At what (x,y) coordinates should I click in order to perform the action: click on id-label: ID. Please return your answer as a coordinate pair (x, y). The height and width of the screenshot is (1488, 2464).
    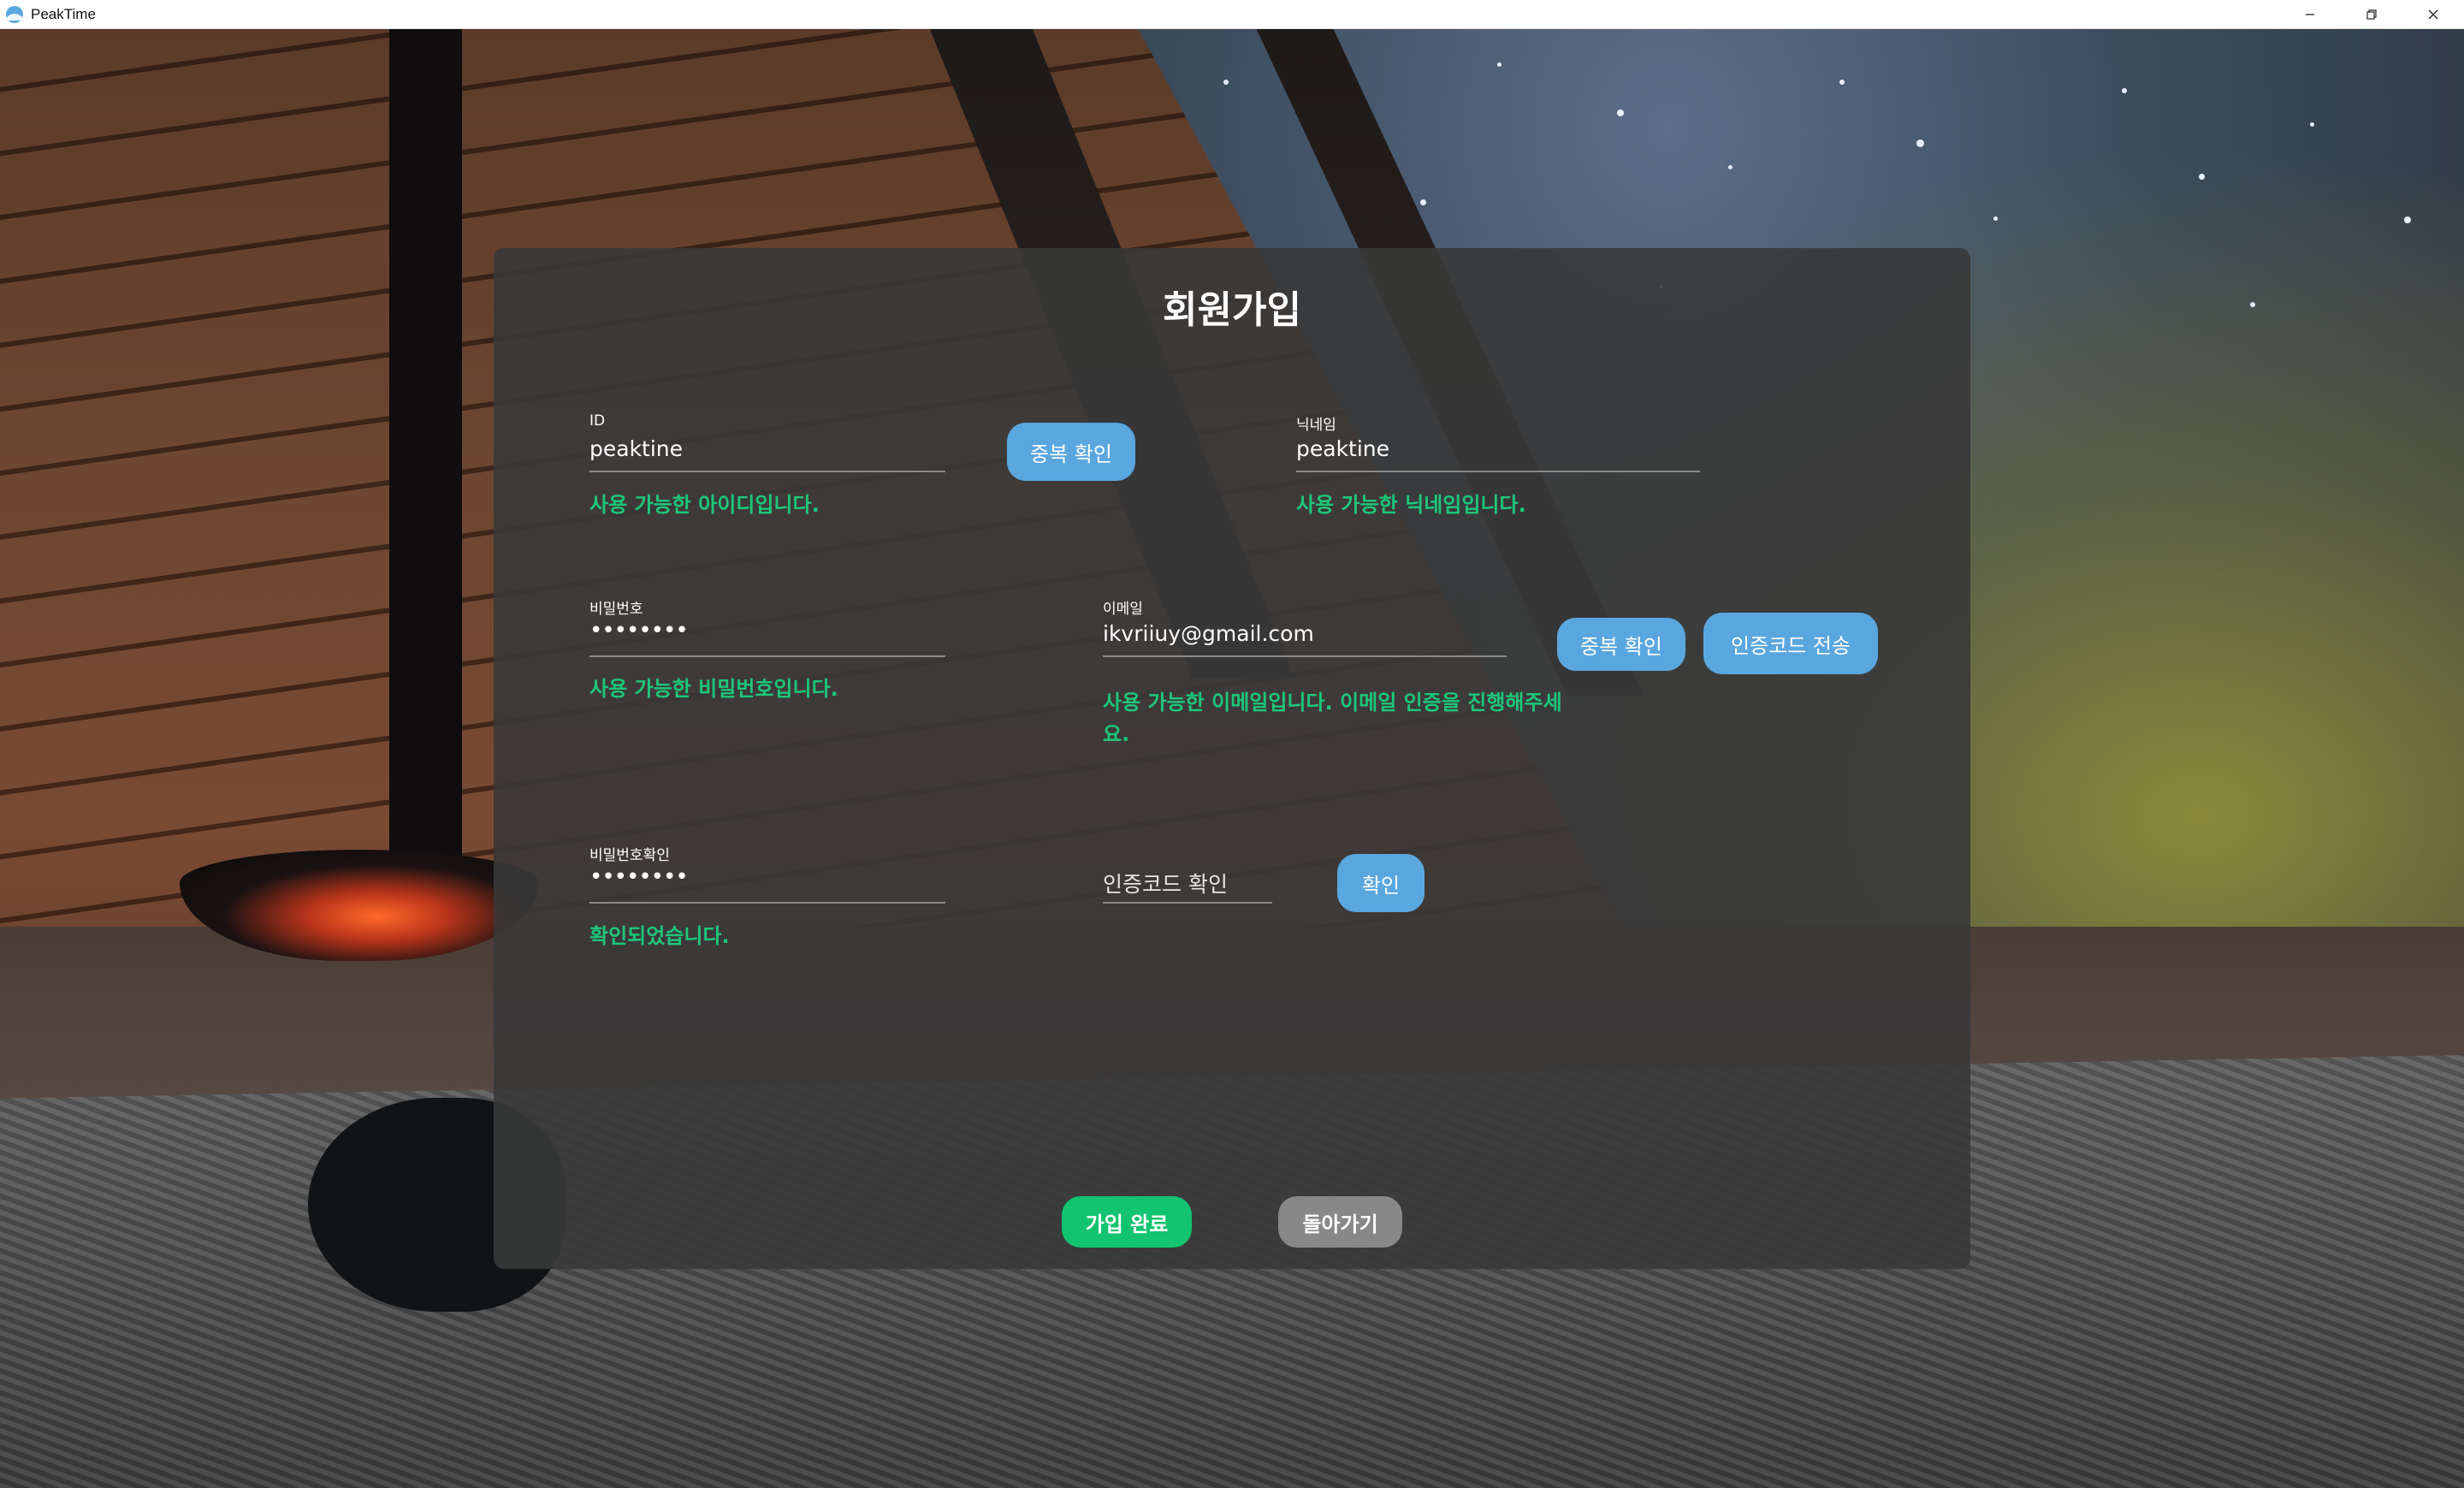
    Looking at the image, I should click on (597, 421).